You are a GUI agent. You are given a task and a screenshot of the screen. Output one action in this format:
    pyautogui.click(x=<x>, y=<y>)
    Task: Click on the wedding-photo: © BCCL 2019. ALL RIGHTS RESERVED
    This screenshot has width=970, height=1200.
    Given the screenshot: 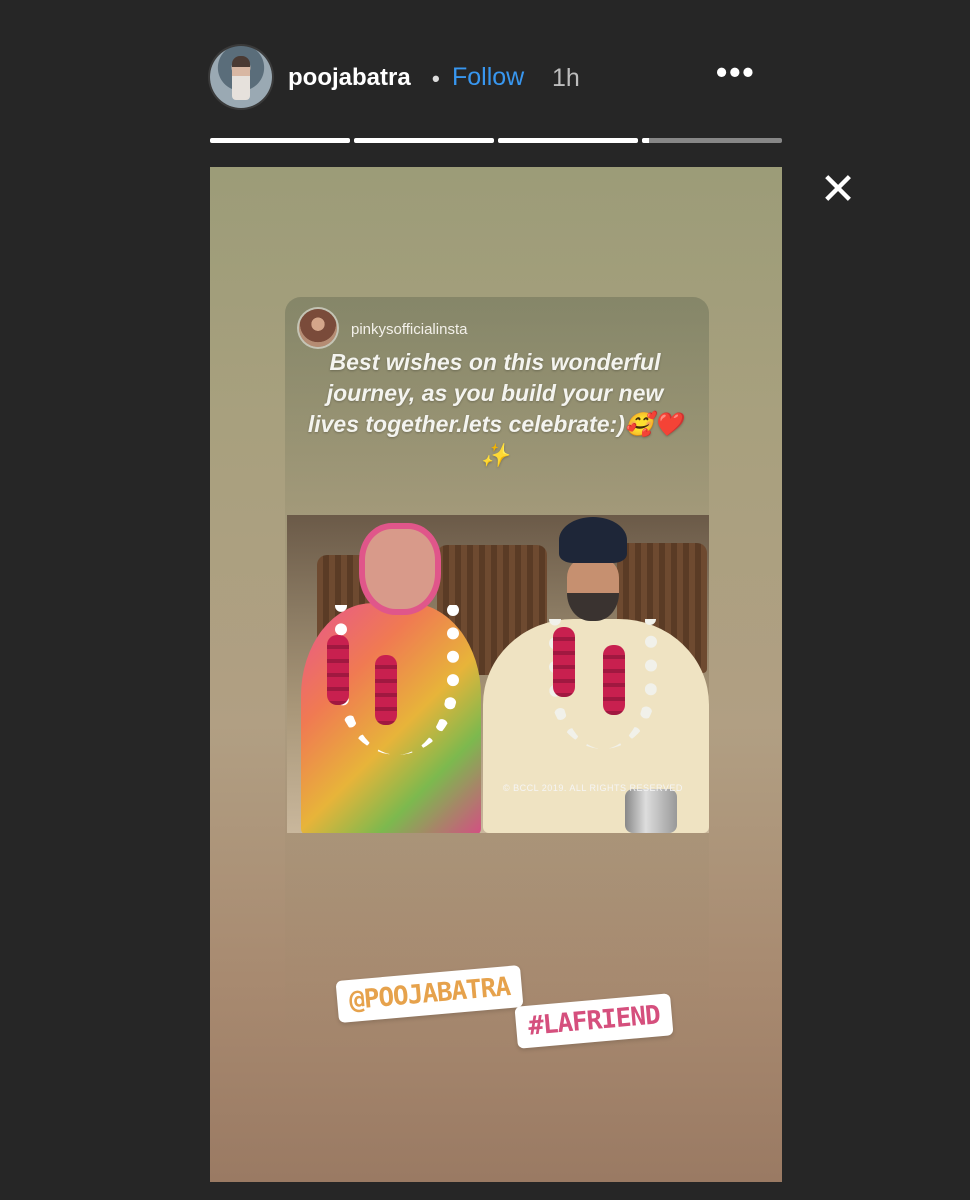 What is the action you would take?
    pyautogui.click(x=498, y=674)
    